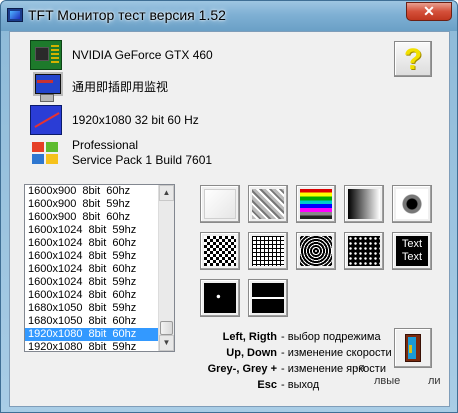 The image size is (458, 413). I want to click on checkerboard-test-button, so click(220, 251).